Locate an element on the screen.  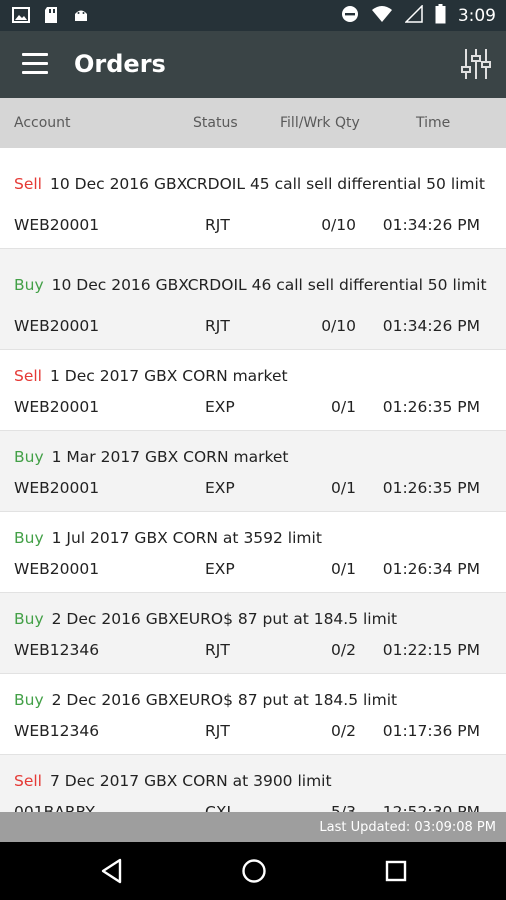
order-time: 01:17:36 PM is located at coordinates (431, 731).